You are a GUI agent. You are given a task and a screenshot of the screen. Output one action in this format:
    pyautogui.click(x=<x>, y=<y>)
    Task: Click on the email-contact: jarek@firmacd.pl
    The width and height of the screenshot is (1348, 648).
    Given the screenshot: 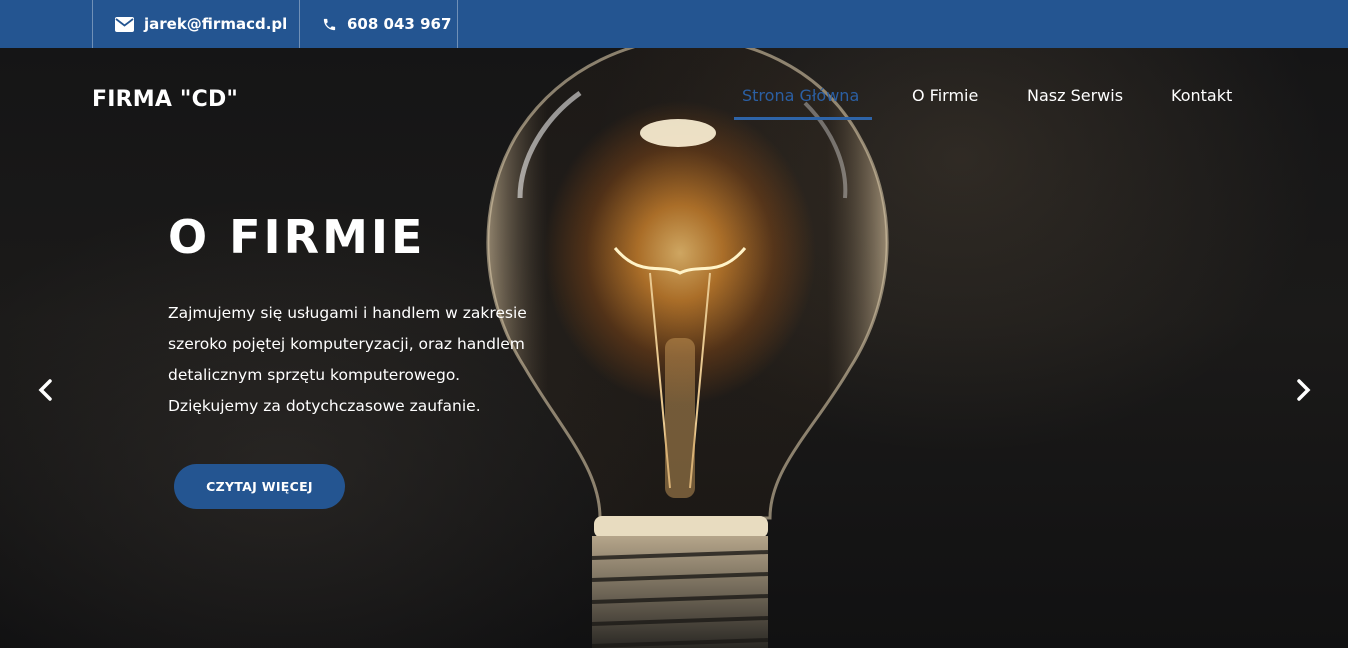 What is the action you would take?
    pyautogui.click(x=196, y=24)
    